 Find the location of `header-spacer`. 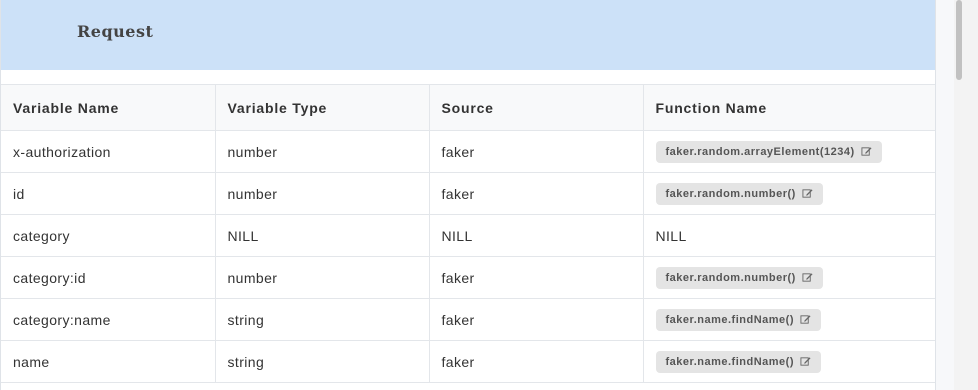

header-spacer is located at coordinates (468, 77).